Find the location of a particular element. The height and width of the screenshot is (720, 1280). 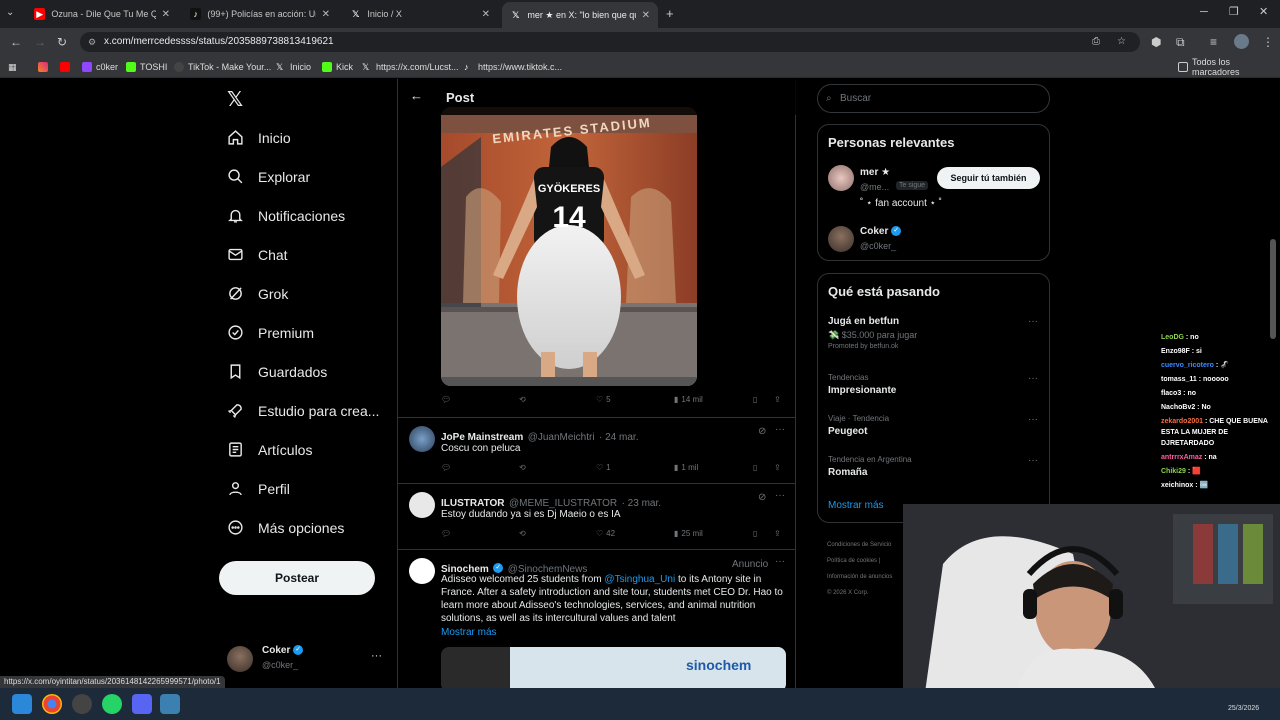

reload-icon: ↻ is located at coordinates (62, 42).